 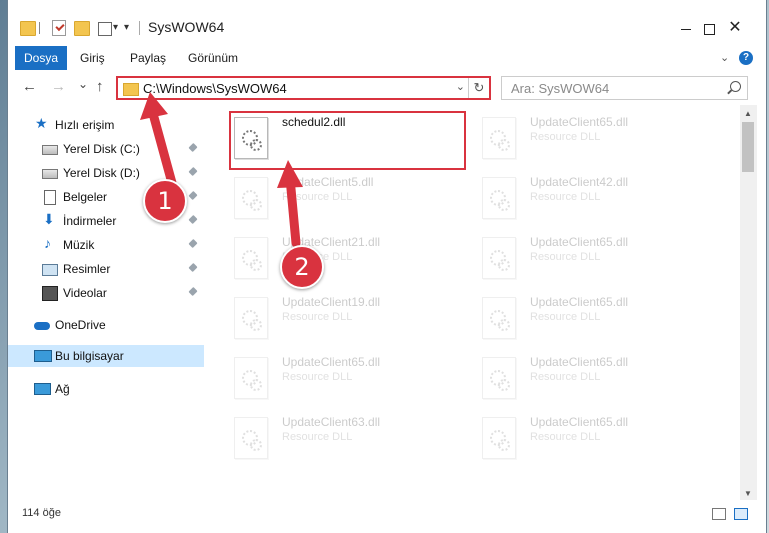 What do you see at coordinates (83, 84) in the screenshot?
I see `recent-locations-button: ⌄` at bounding box center [83, 84].